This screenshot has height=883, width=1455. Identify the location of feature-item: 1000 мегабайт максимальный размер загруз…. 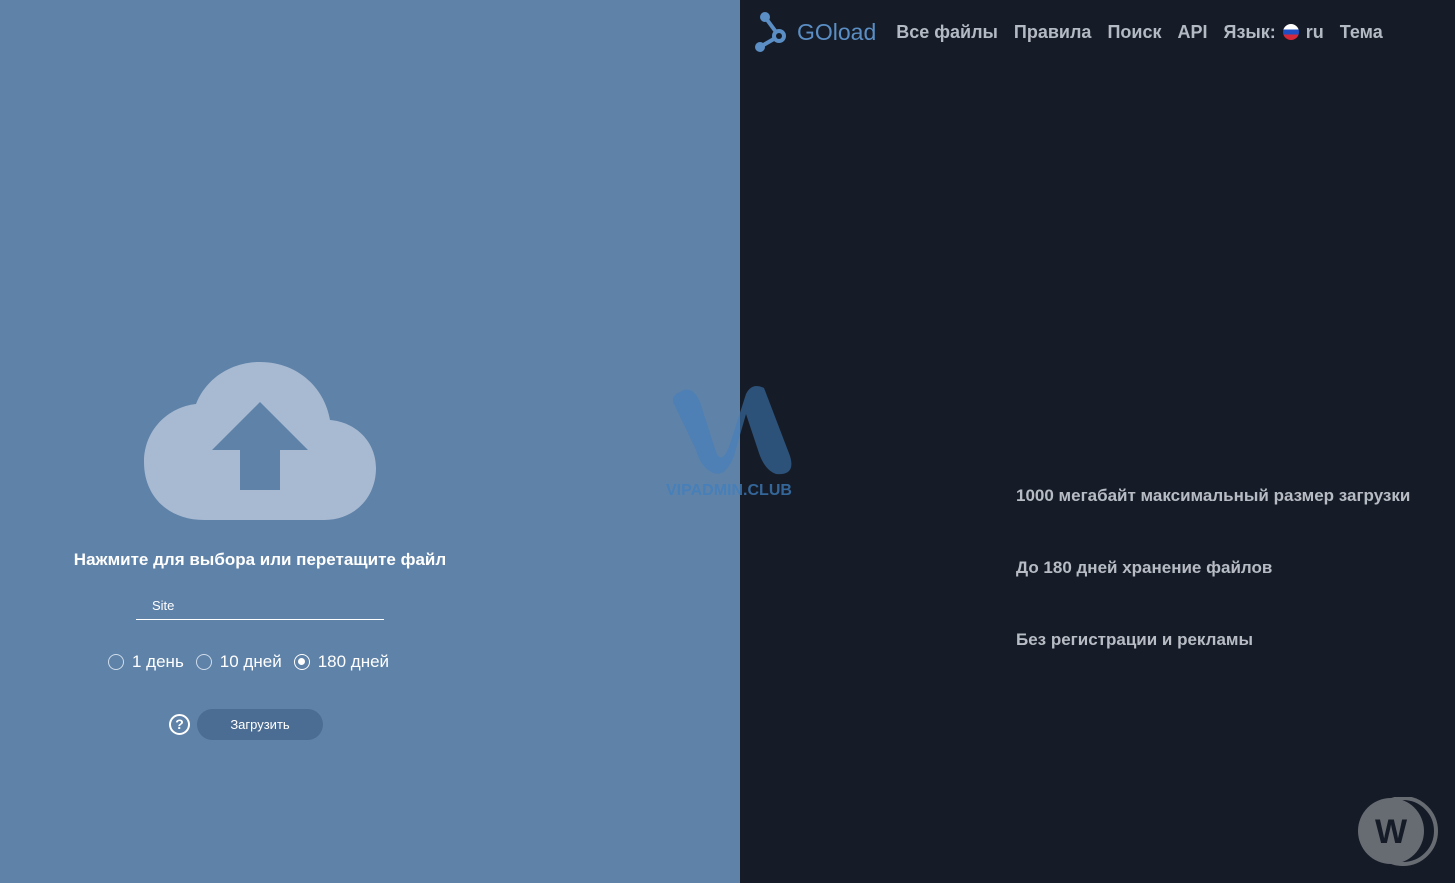
(1213, 495).